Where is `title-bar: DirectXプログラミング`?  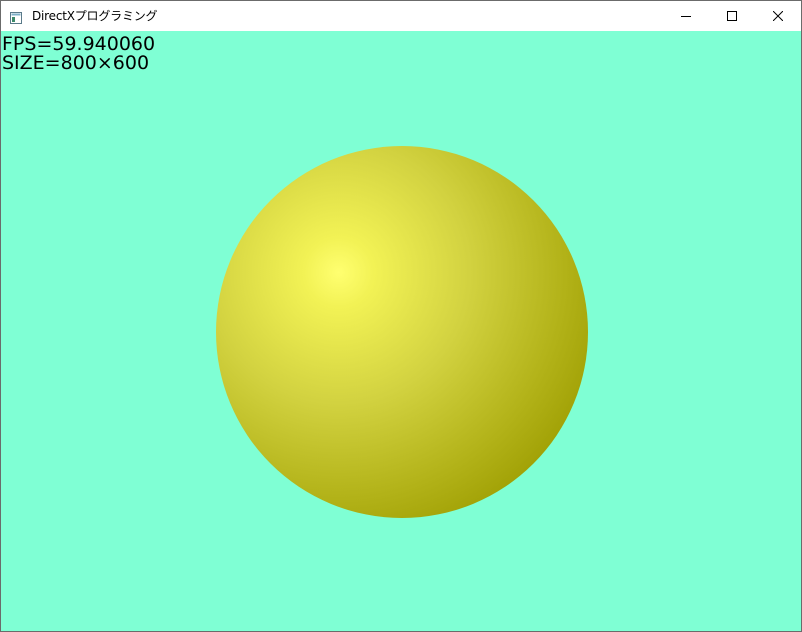 title-bar: DirectXプログラミング is located at coordinates (401, 16).